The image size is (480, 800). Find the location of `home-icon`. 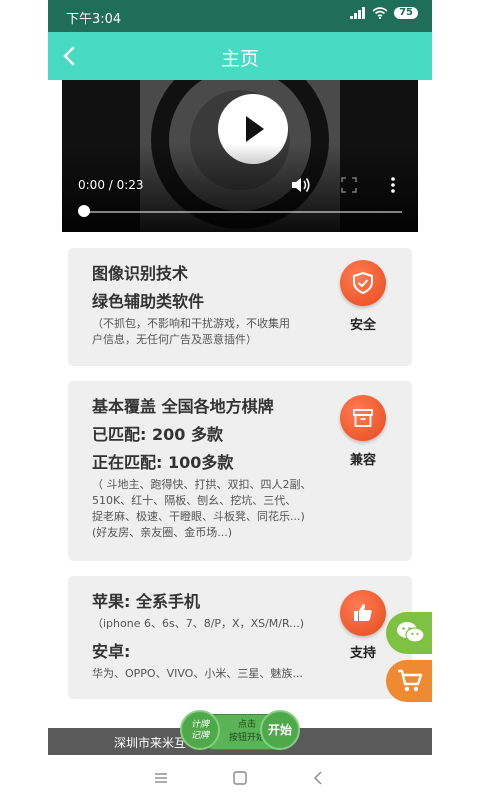

home-icon is located at coordinates (240, 778).